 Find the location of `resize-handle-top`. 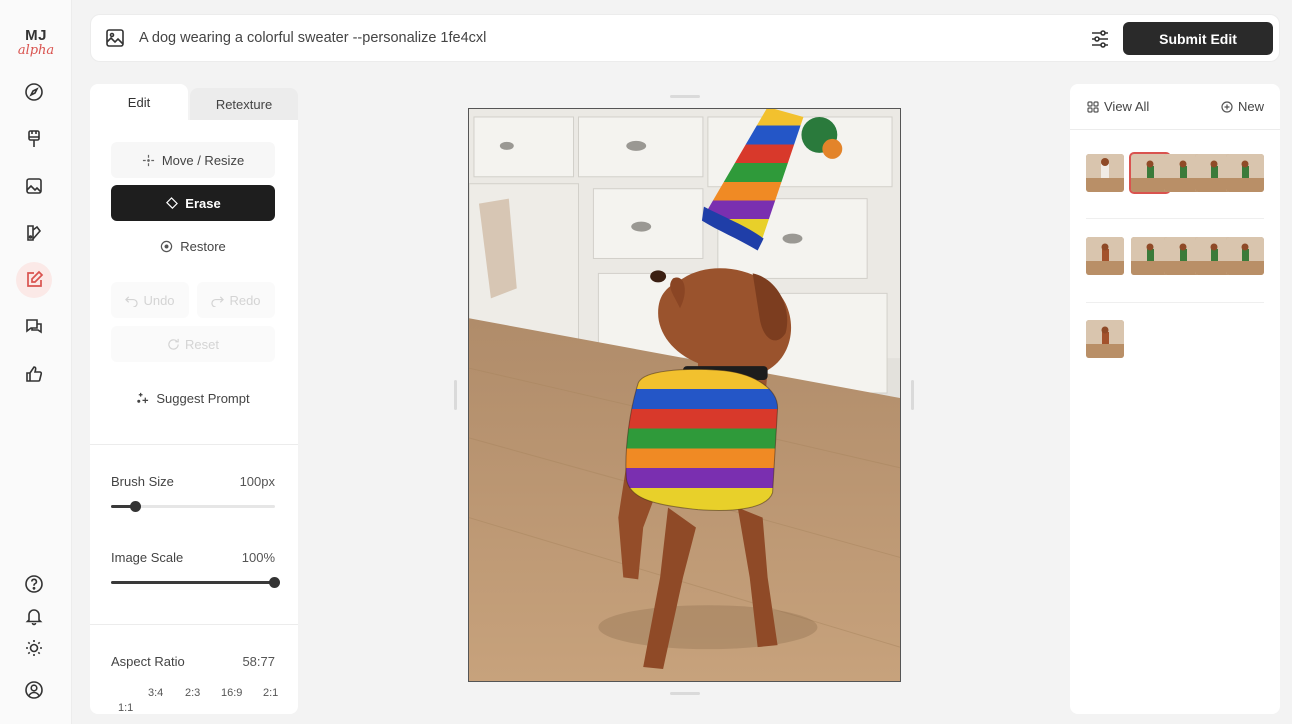

resize-handle-top is located at coordinates (685, 96).